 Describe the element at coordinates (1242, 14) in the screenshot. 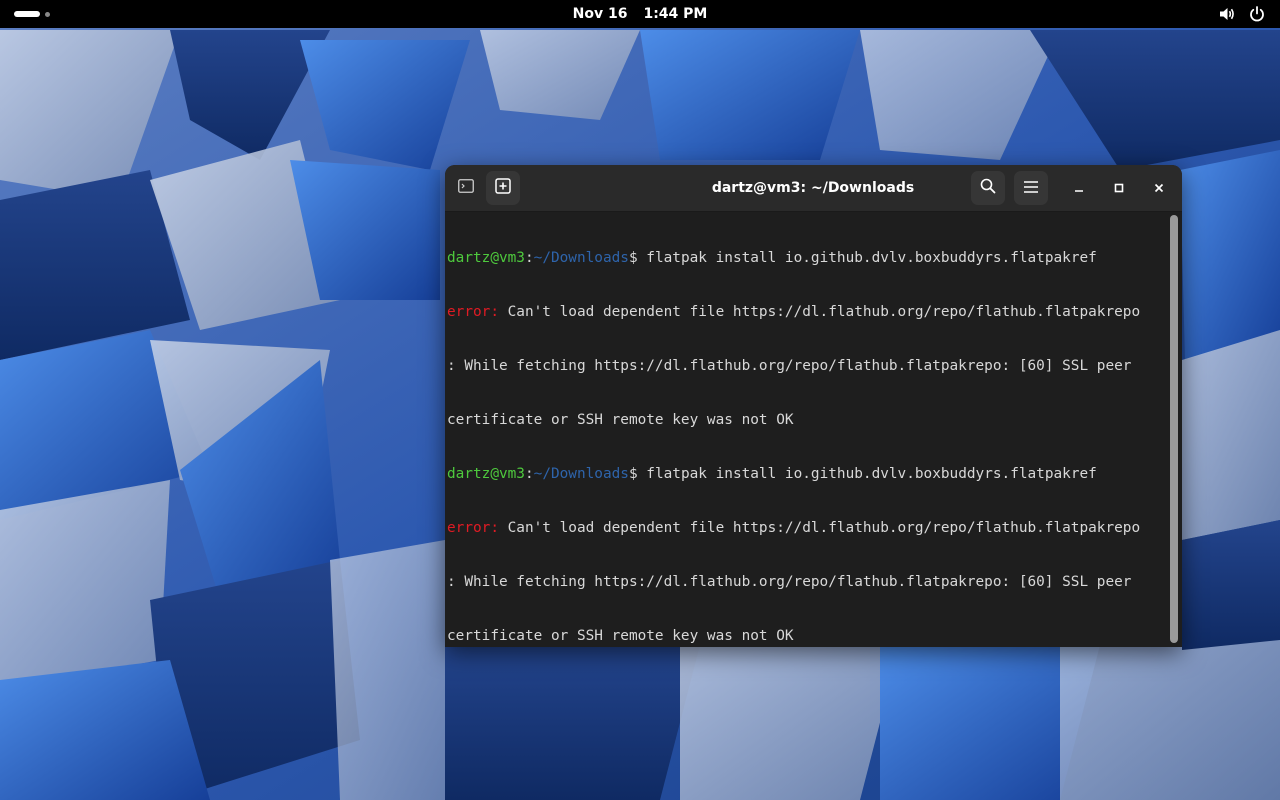

I see `system-tray` at that location.